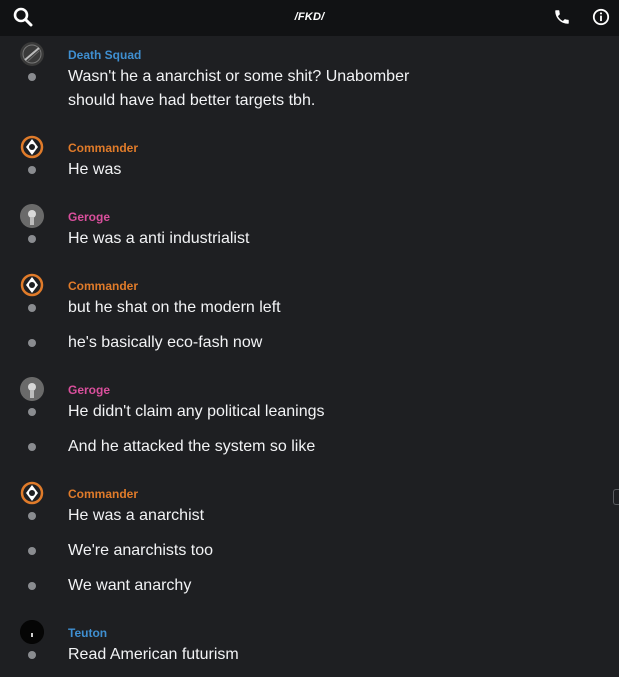  What do you see at coordinates (165, 342) in the screenshot?
I see `message-text: he's basically eco-fash now` at bounding box center [165, 342].